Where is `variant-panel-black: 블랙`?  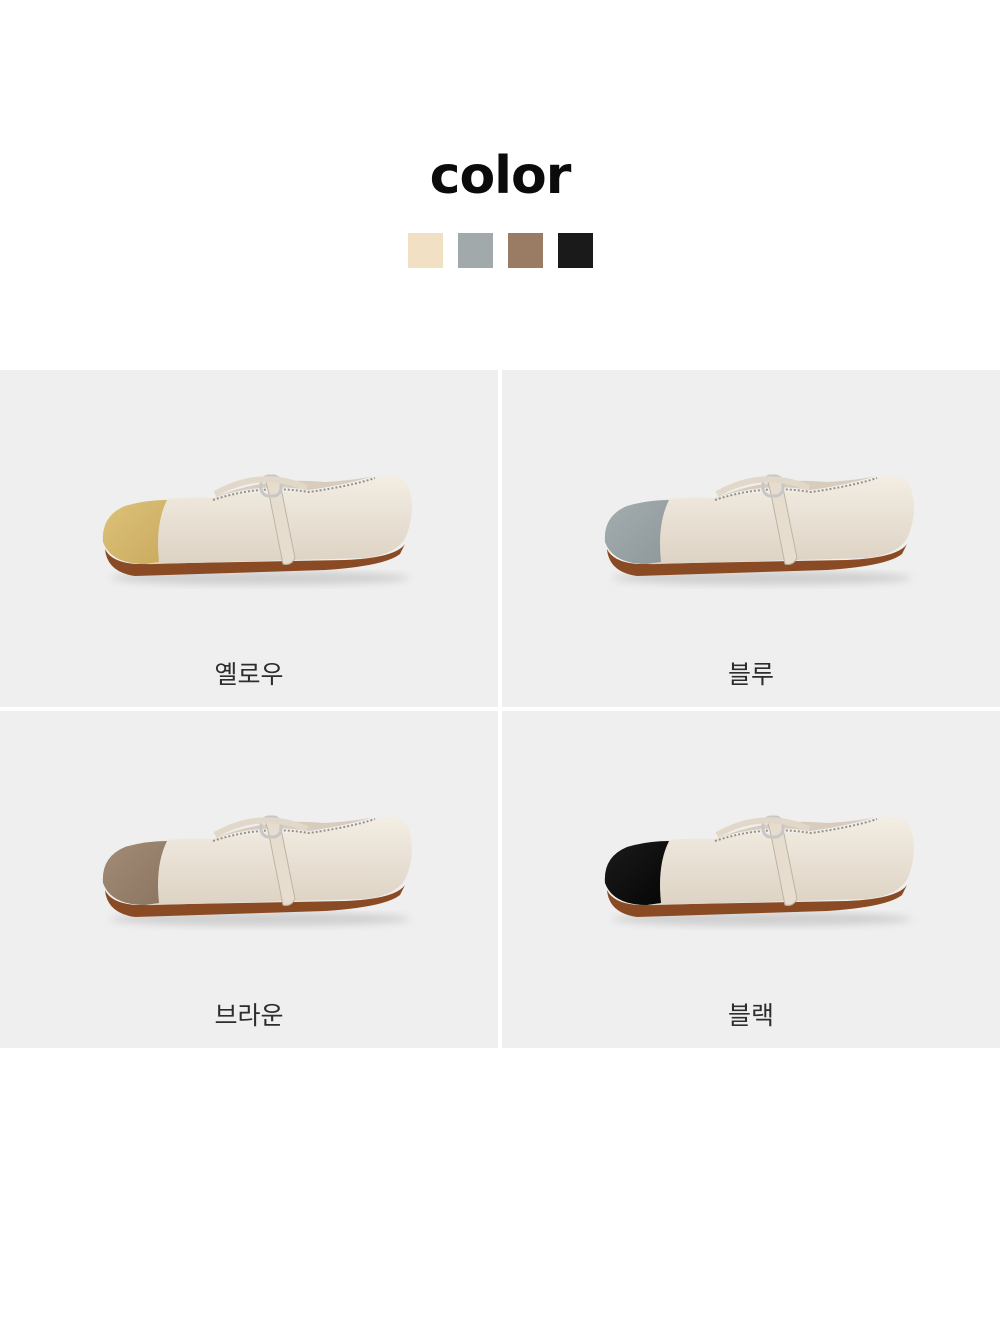
variant-panel-black: 블랙 is located at coordinates (751, 879).